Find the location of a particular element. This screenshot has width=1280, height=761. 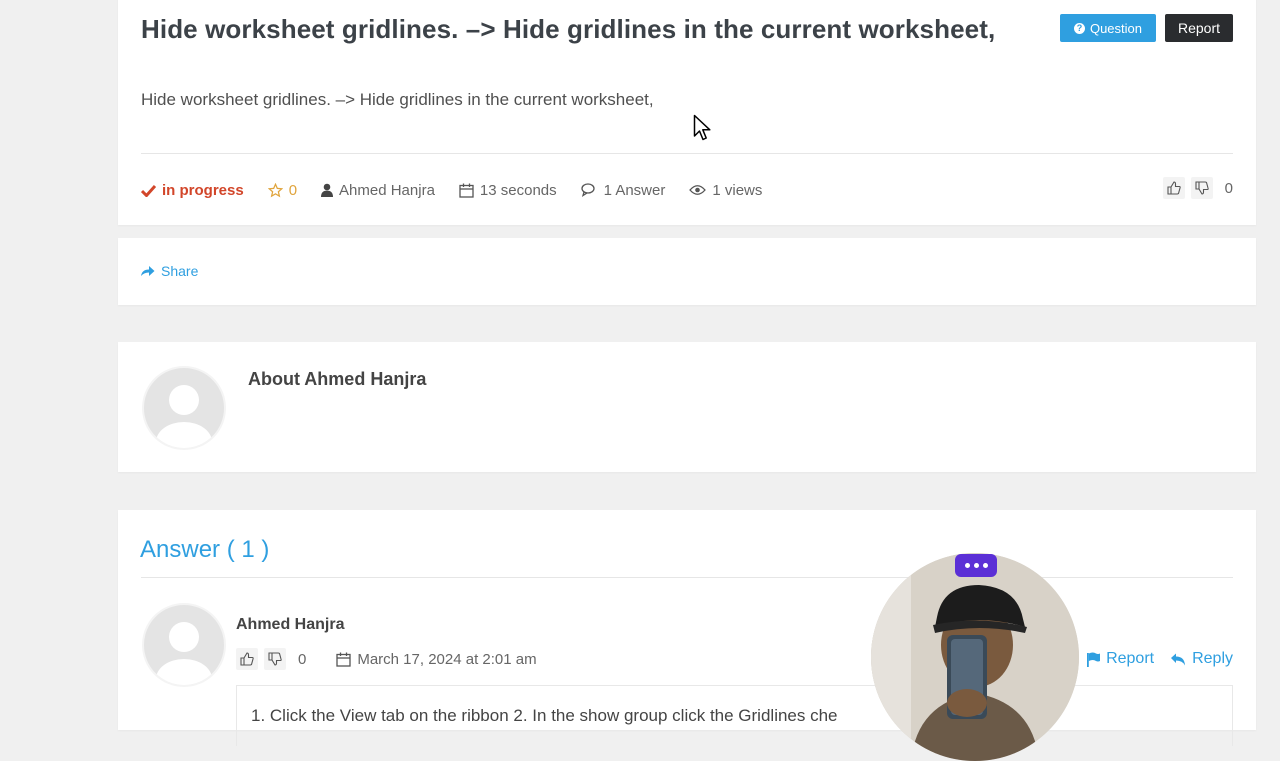

eye-icon is located at coordinates (698, 190).